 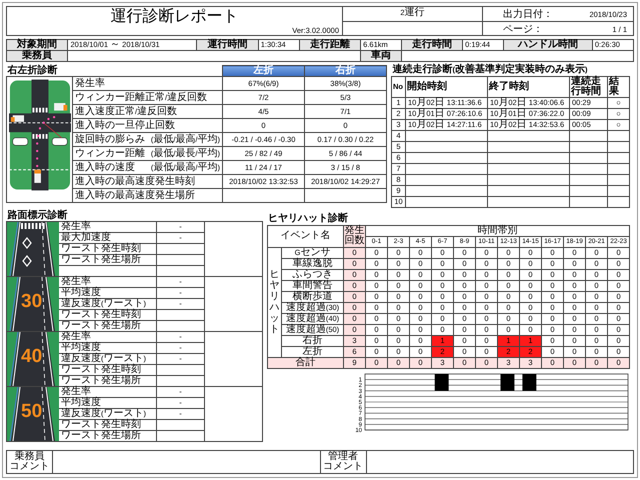 I want to click on row-label: 進入時の最高速度発生時刻, so click(x=135, y=181).